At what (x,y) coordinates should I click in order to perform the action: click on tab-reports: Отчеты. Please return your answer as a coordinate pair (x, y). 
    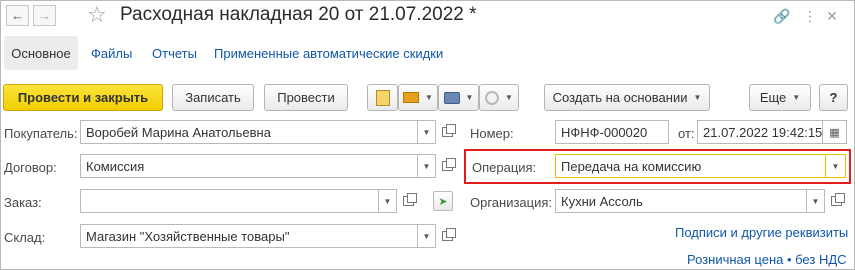
    Looking at the image, I should click on (174, 53).